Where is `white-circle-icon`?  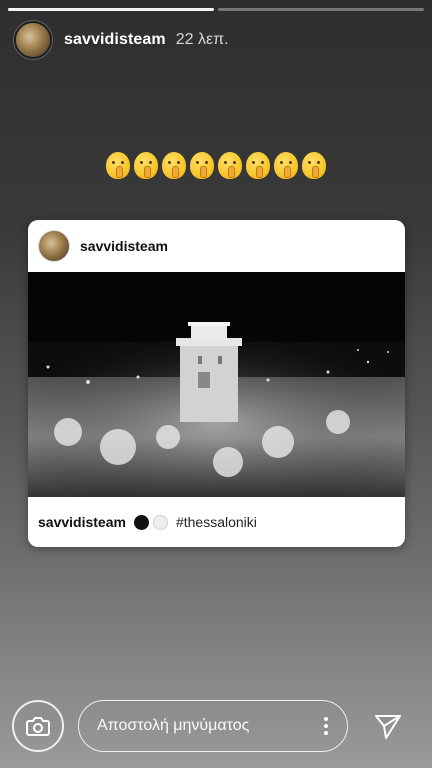 white-circle-icon is located at coordinates (160, 522).